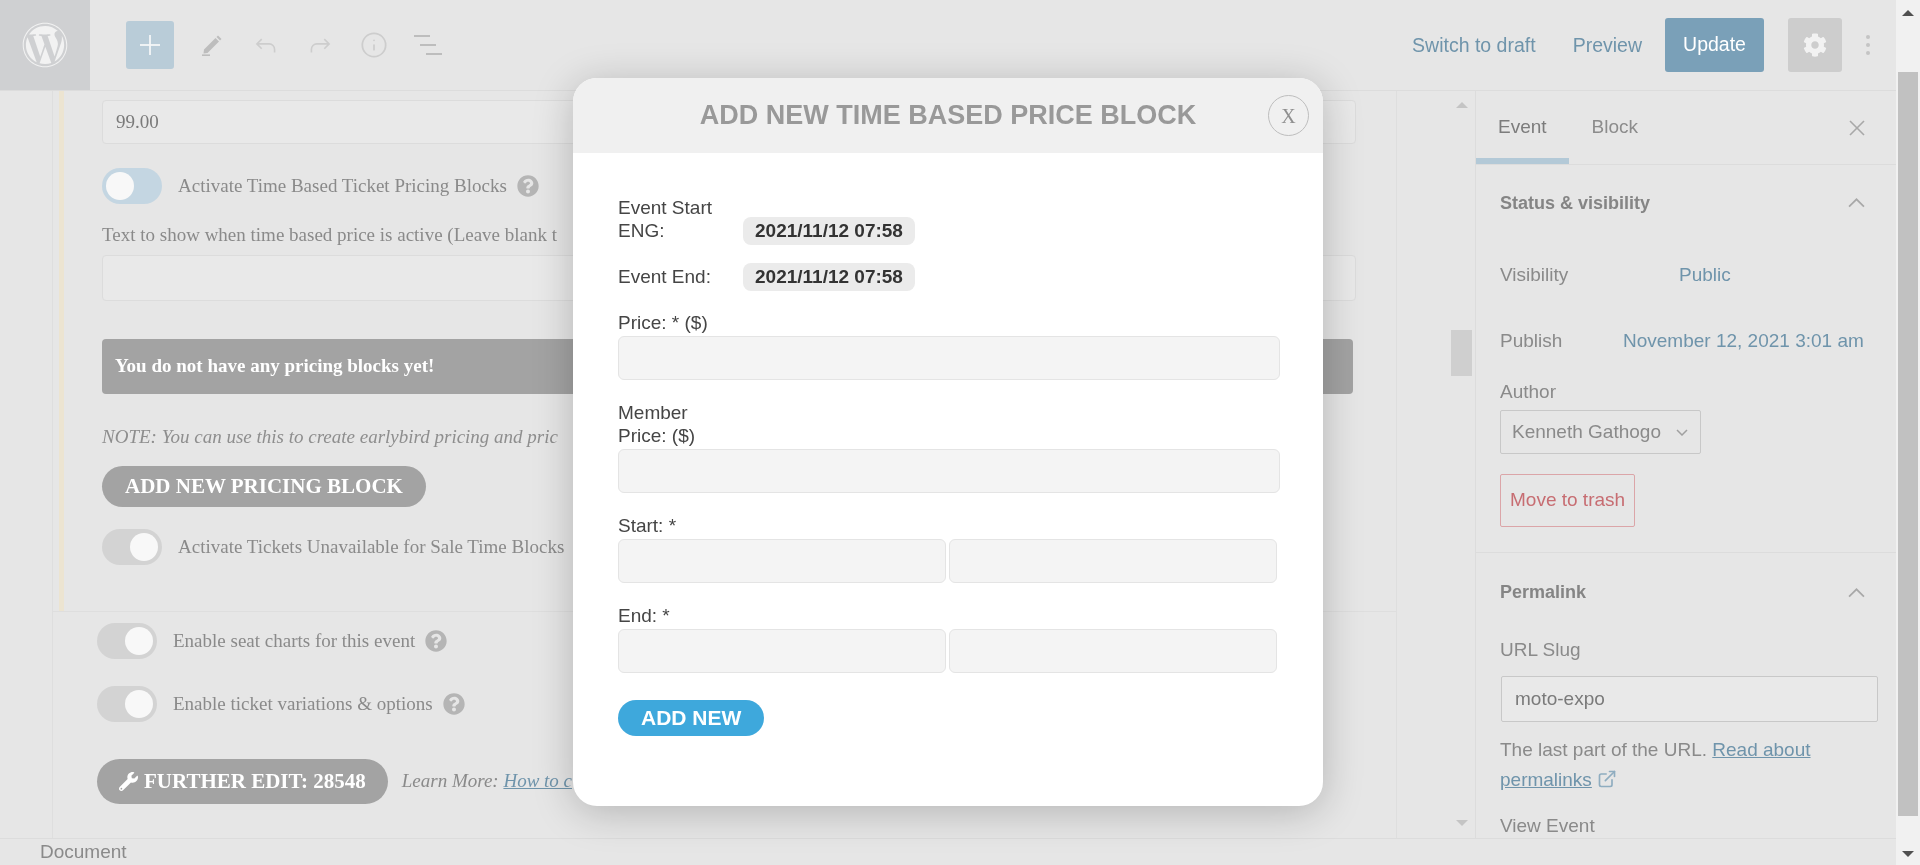  Describe the element at coordinates (1705, 275) in the screenshot. I see `setting-value-link: Public` at that location.